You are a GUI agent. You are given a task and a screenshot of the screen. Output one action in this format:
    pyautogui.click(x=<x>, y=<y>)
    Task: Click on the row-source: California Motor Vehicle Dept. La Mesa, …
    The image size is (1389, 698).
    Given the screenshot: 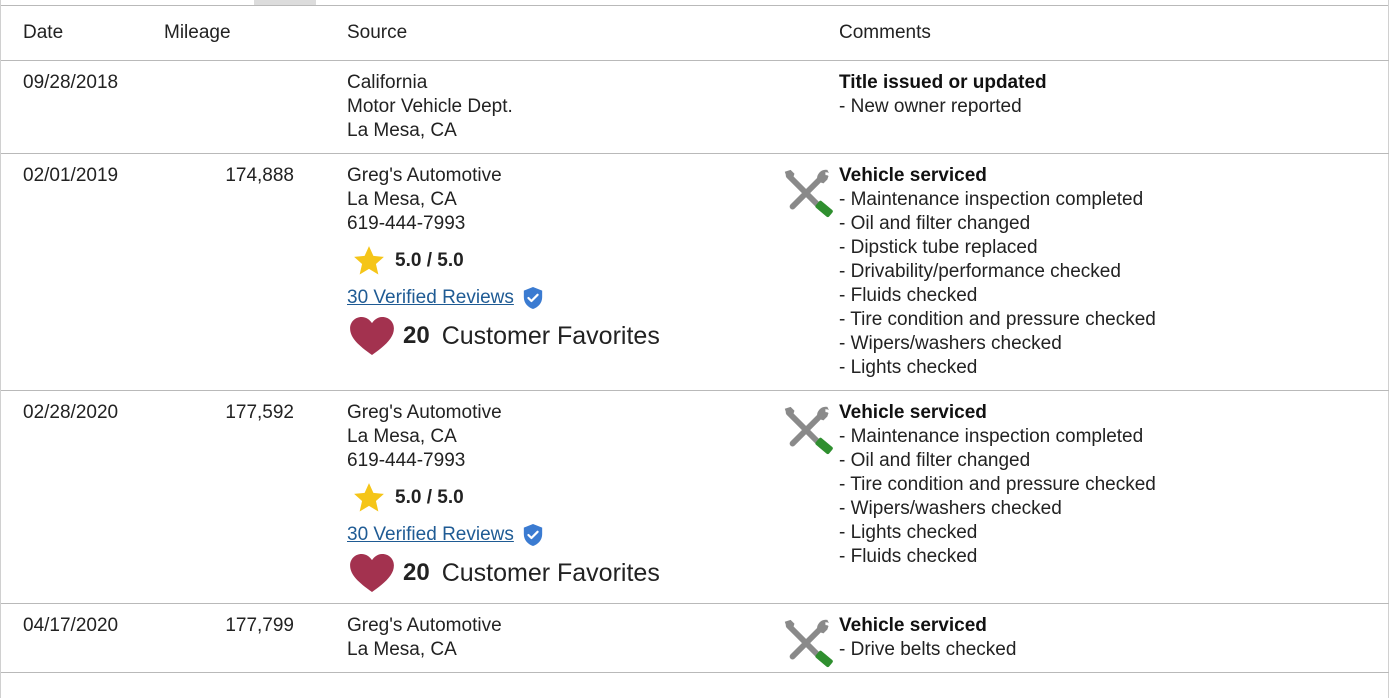 What is the action you would take?
    pyautogui.click(x=581, y=107)
    